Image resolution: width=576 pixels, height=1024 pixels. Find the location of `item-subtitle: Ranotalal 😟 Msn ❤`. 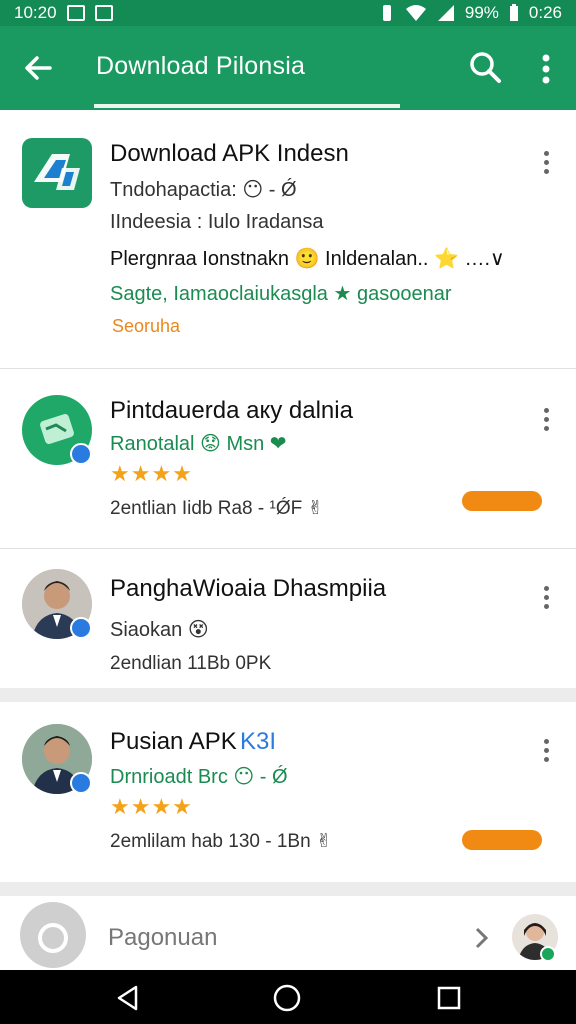

item-subtitle: Ranotalal 😟 Msn ❤ is located at coordinates (198, 444).